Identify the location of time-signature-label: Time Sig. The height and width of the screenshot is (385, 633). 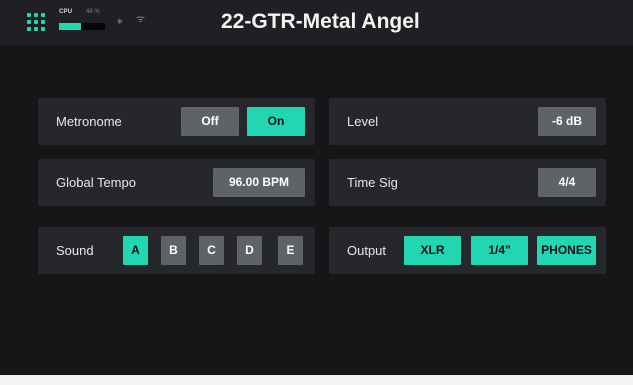
(372, 182).